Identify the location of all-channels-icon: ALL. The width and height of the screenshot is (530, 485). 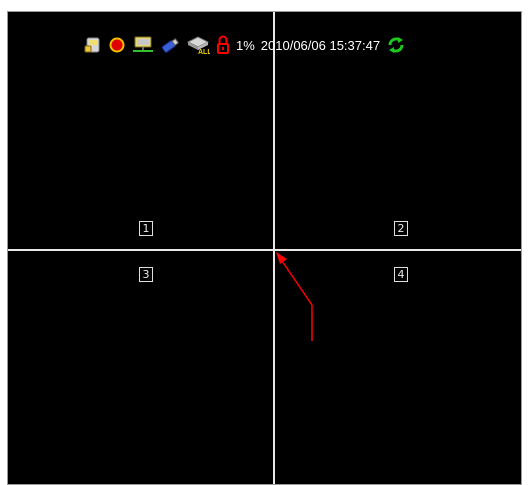
(198, 45).